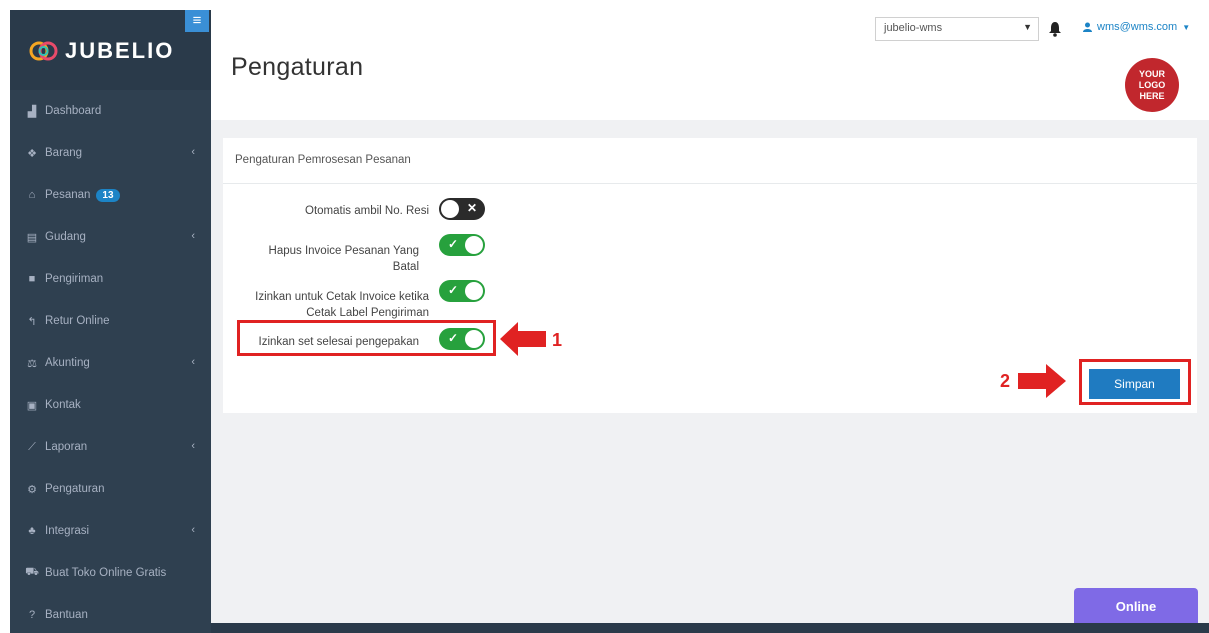 This screenshot has height=633, width=1209. I want to click on sidebar-item-label: Akunting, so click(67, 363).